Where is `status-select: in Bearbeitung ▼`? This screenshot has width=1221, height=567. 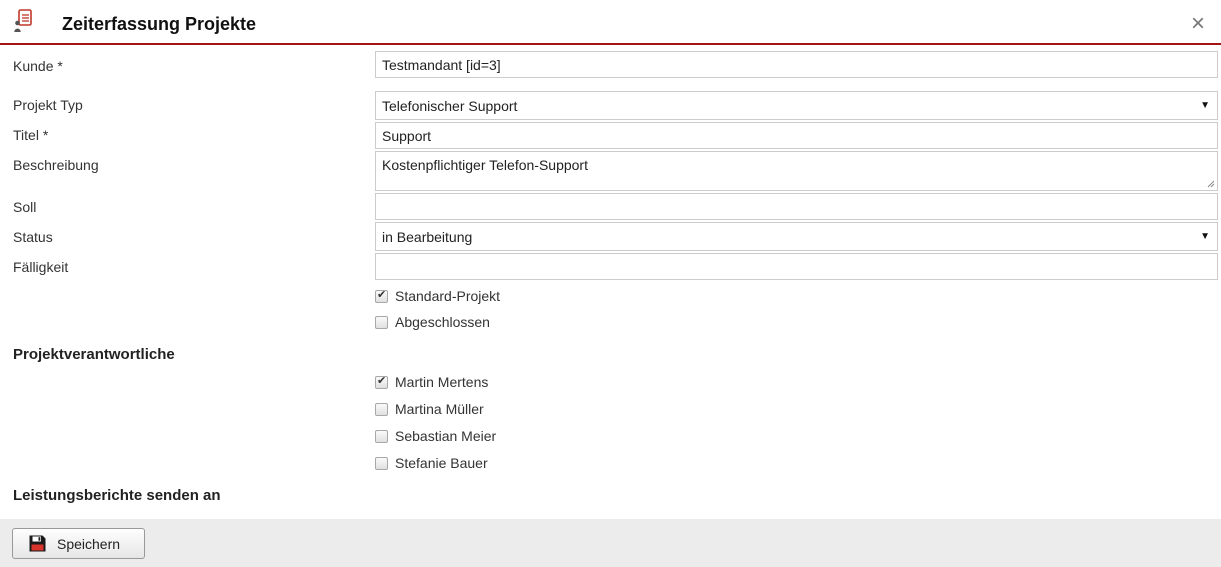 status-select: in Bearbeitung ▼ is located at coordinates (796, 236).